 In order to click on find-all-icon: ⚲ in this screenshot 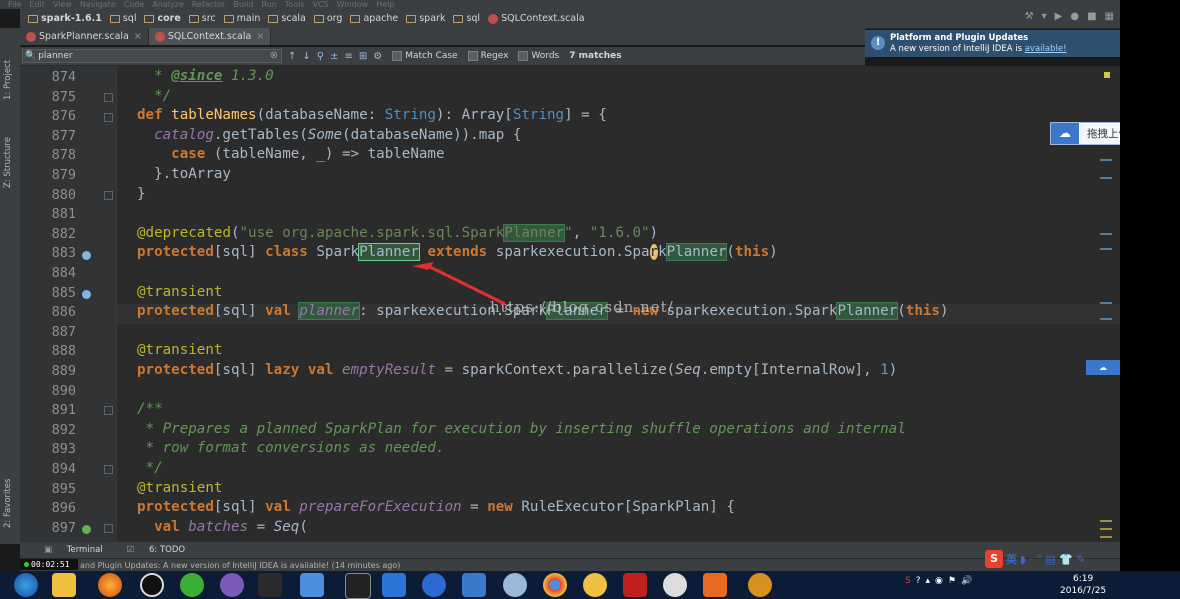, I will do `click(320, 56)`.